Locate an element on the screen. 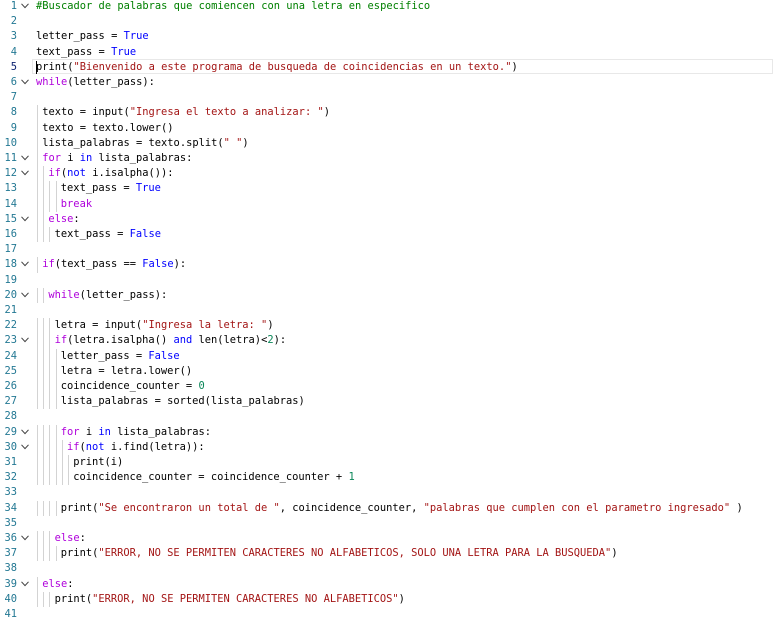 The width and height of the screenshot is (775, 622). code-line: 10 lista_palabras = texto.split(" ") is located at coordinates (387, 143).